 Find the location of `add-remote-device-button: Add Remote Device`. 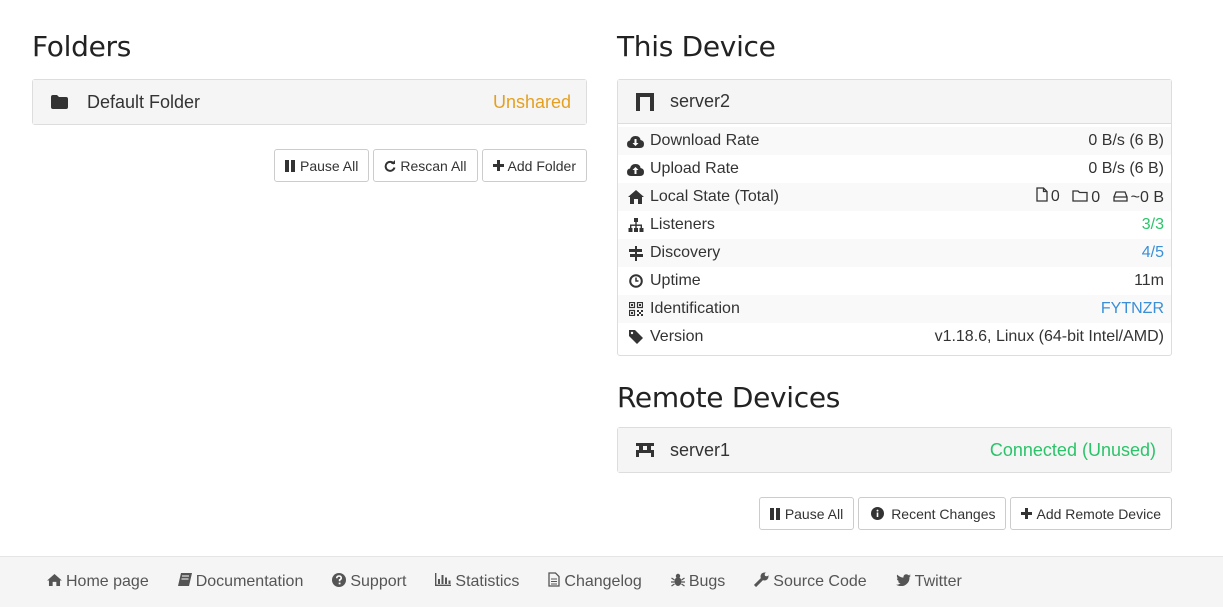

add-remote-device-button: Add Remote Device is located at coordinates (1091, 513).